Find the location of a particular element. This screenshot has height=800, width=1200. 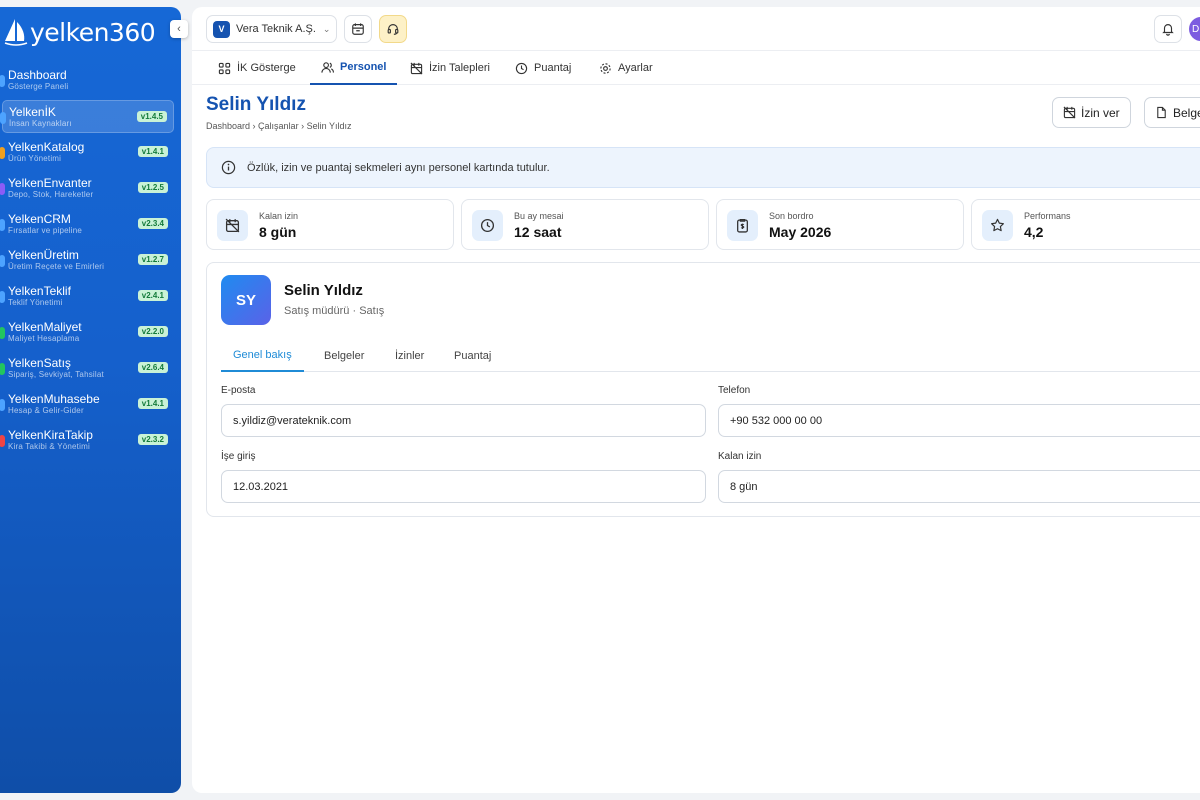

support-button is located at coordinates (393, 29).